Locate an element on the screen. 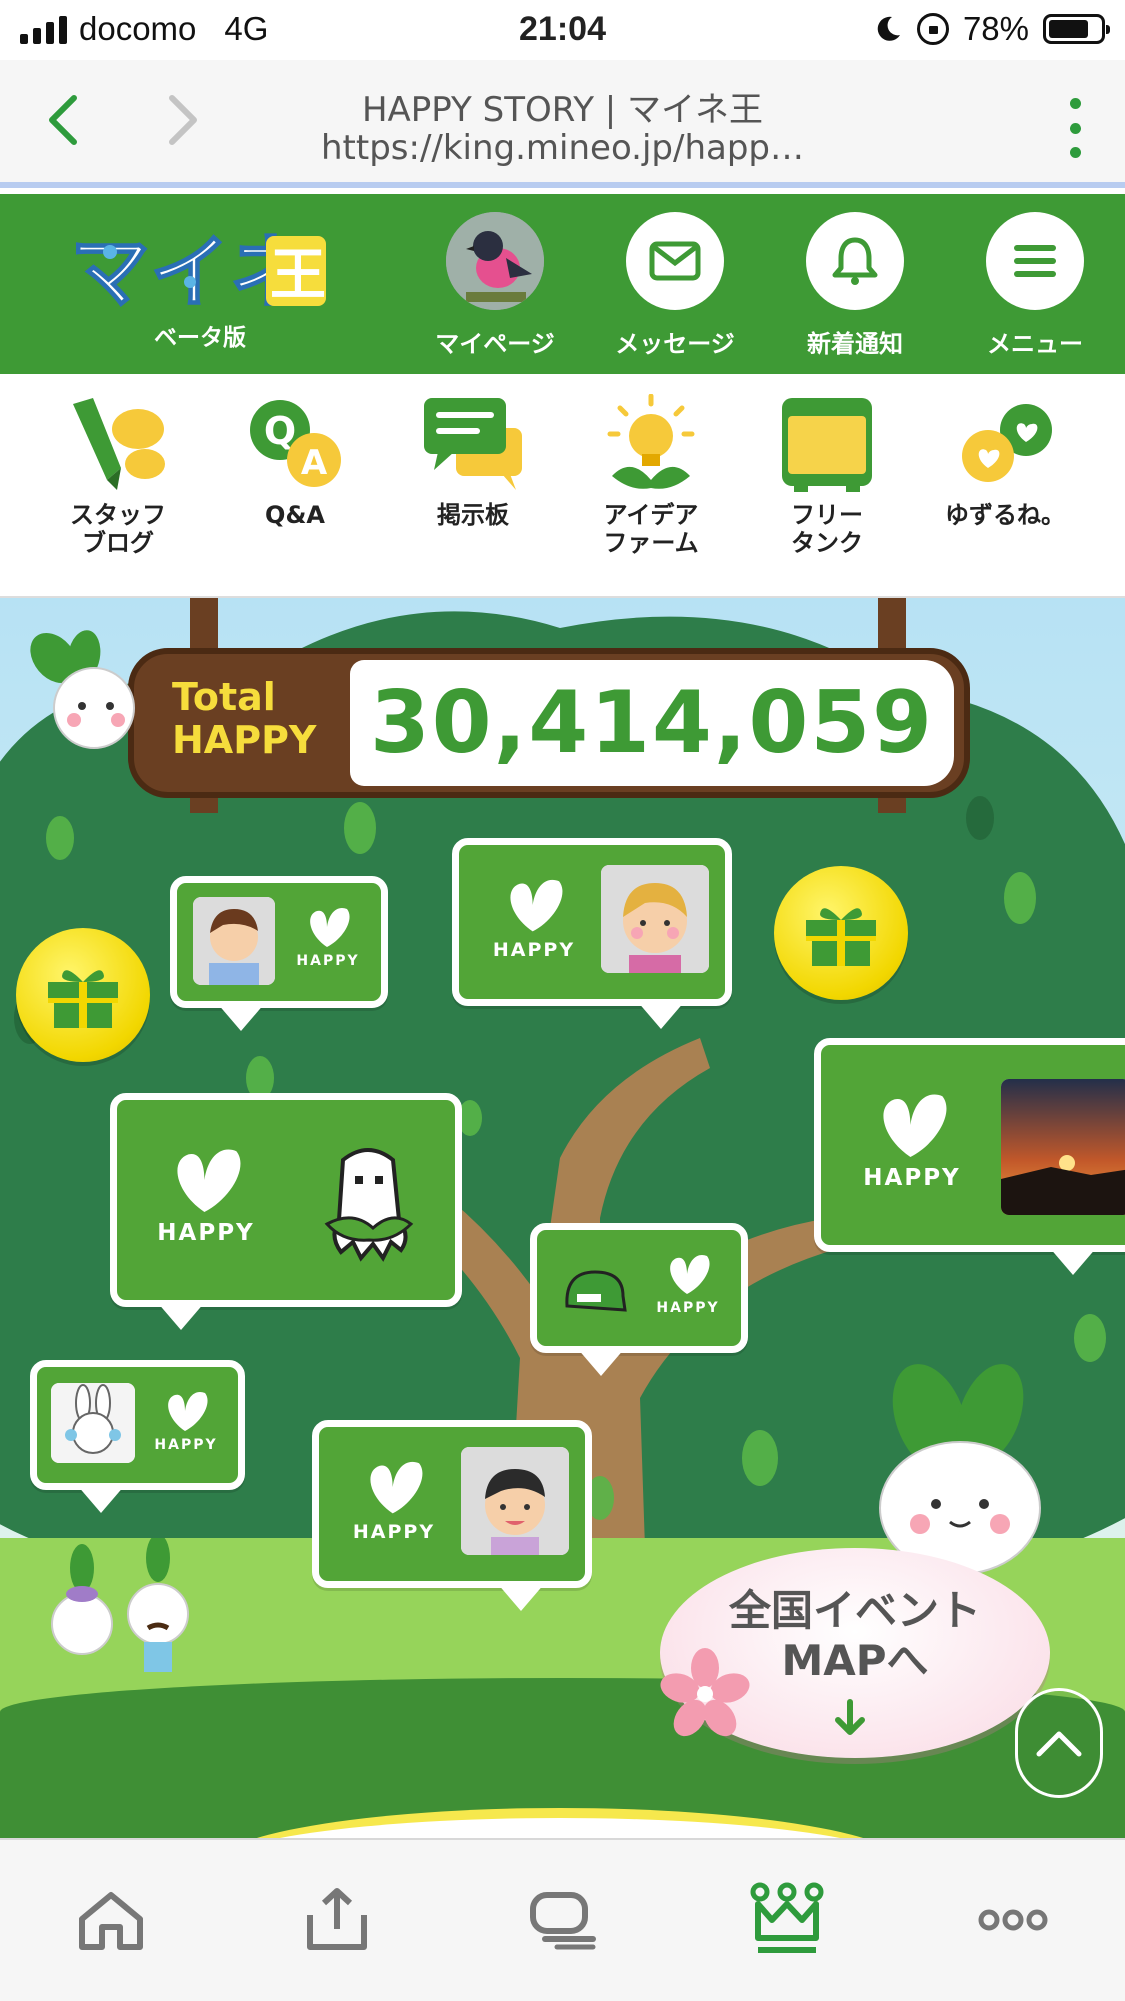  hearts-icon is located at coordinates (1005, 444).